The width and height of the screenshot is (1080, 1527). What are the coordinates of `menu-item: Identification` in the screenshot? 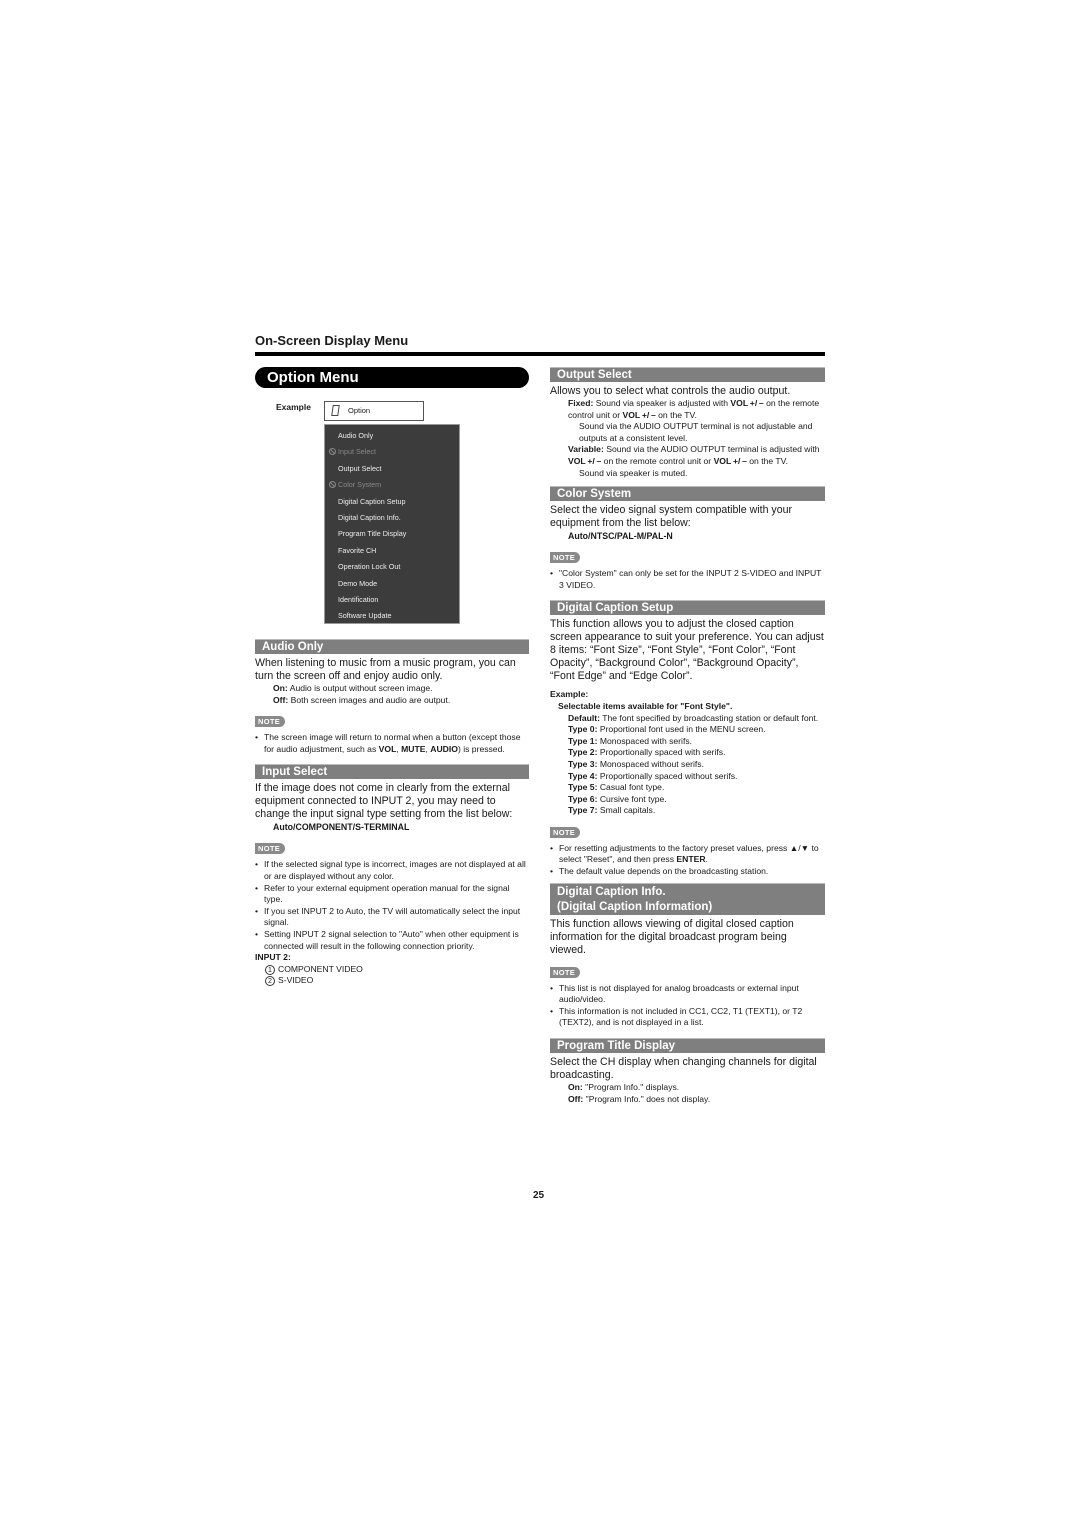 It's located at (358, 599).